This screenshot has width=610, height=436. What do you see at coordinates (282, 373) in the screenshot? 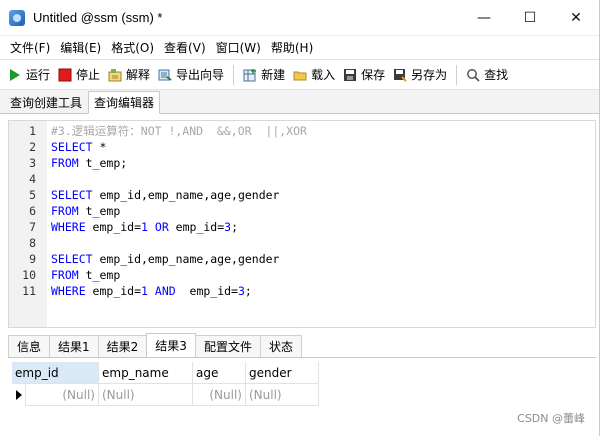
I see `column-header-gender: gender` at bounding box center [282, 373].